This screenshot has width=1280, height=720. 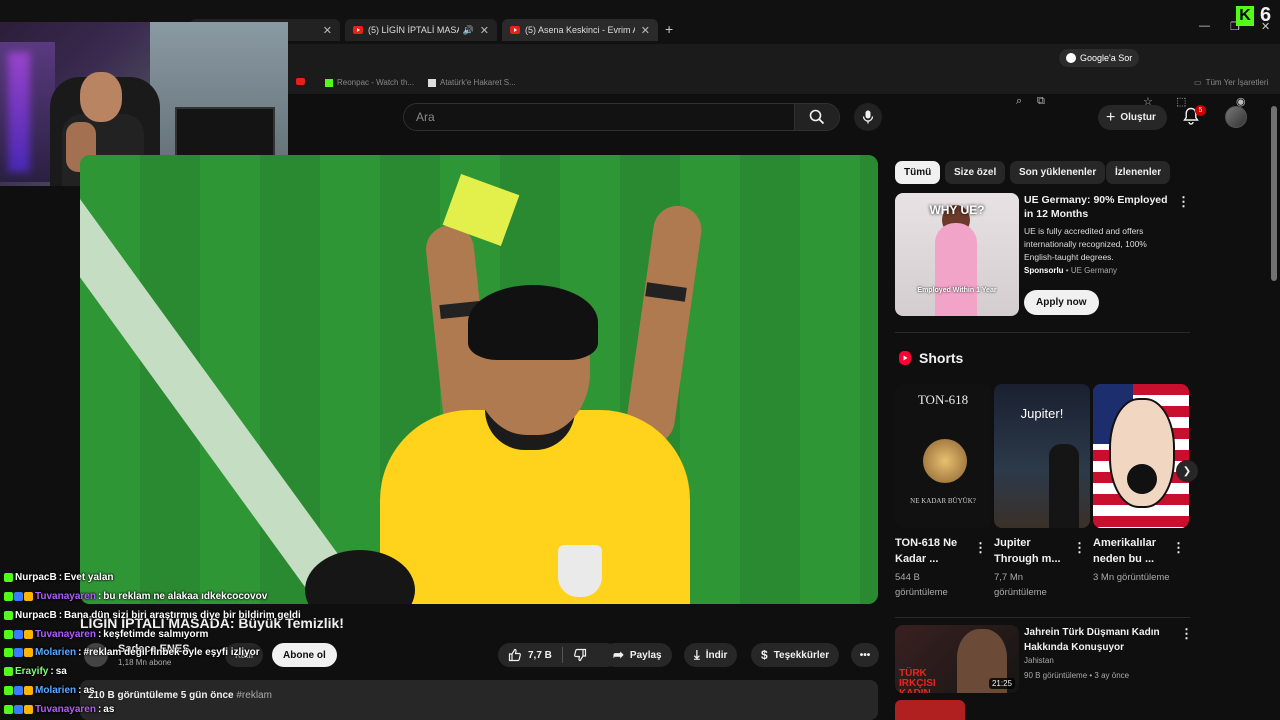 What do you see at coordinates (957, 210) in the screenshot?
I see `ad-thumb-headline: WHY UE?` at bounding box center [957, 210].